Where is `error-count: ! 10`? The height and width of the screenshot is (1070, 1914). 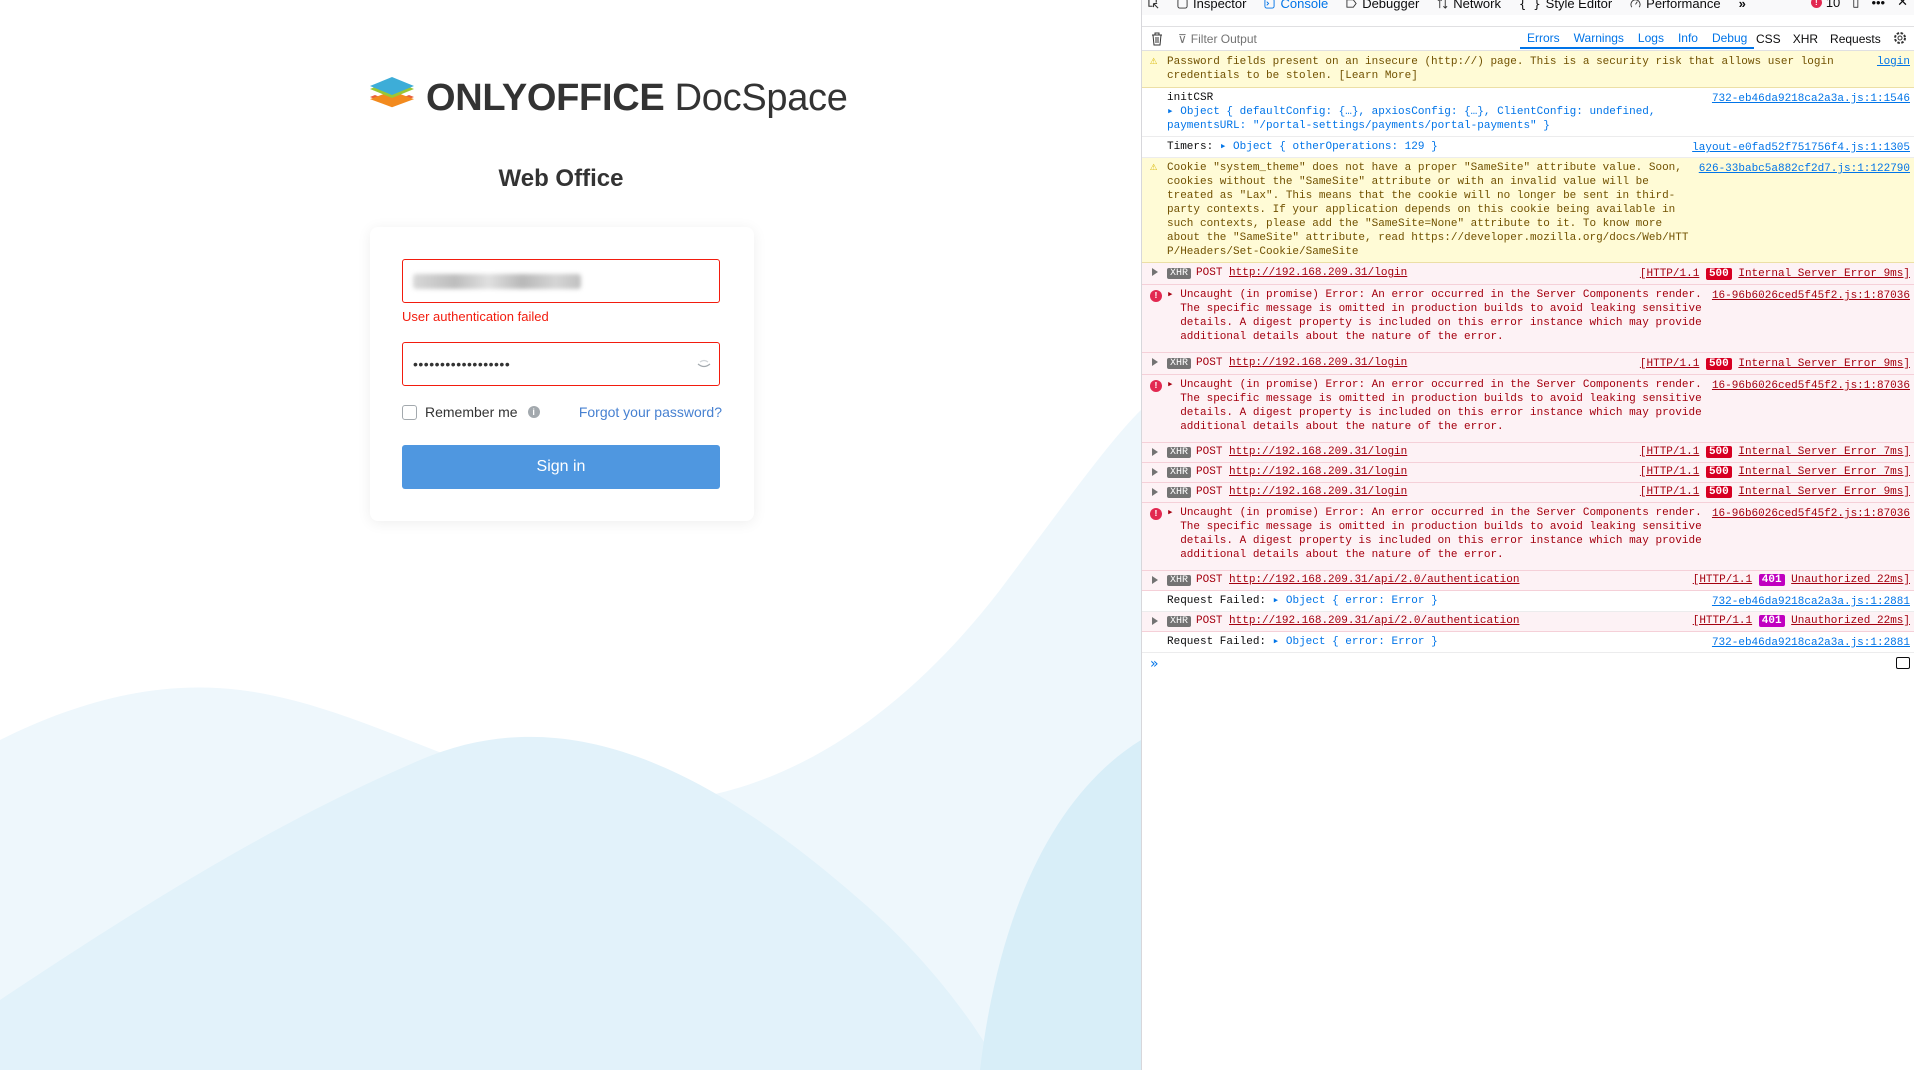 error-count: ! 10 is located at coordinates (1825, 5).